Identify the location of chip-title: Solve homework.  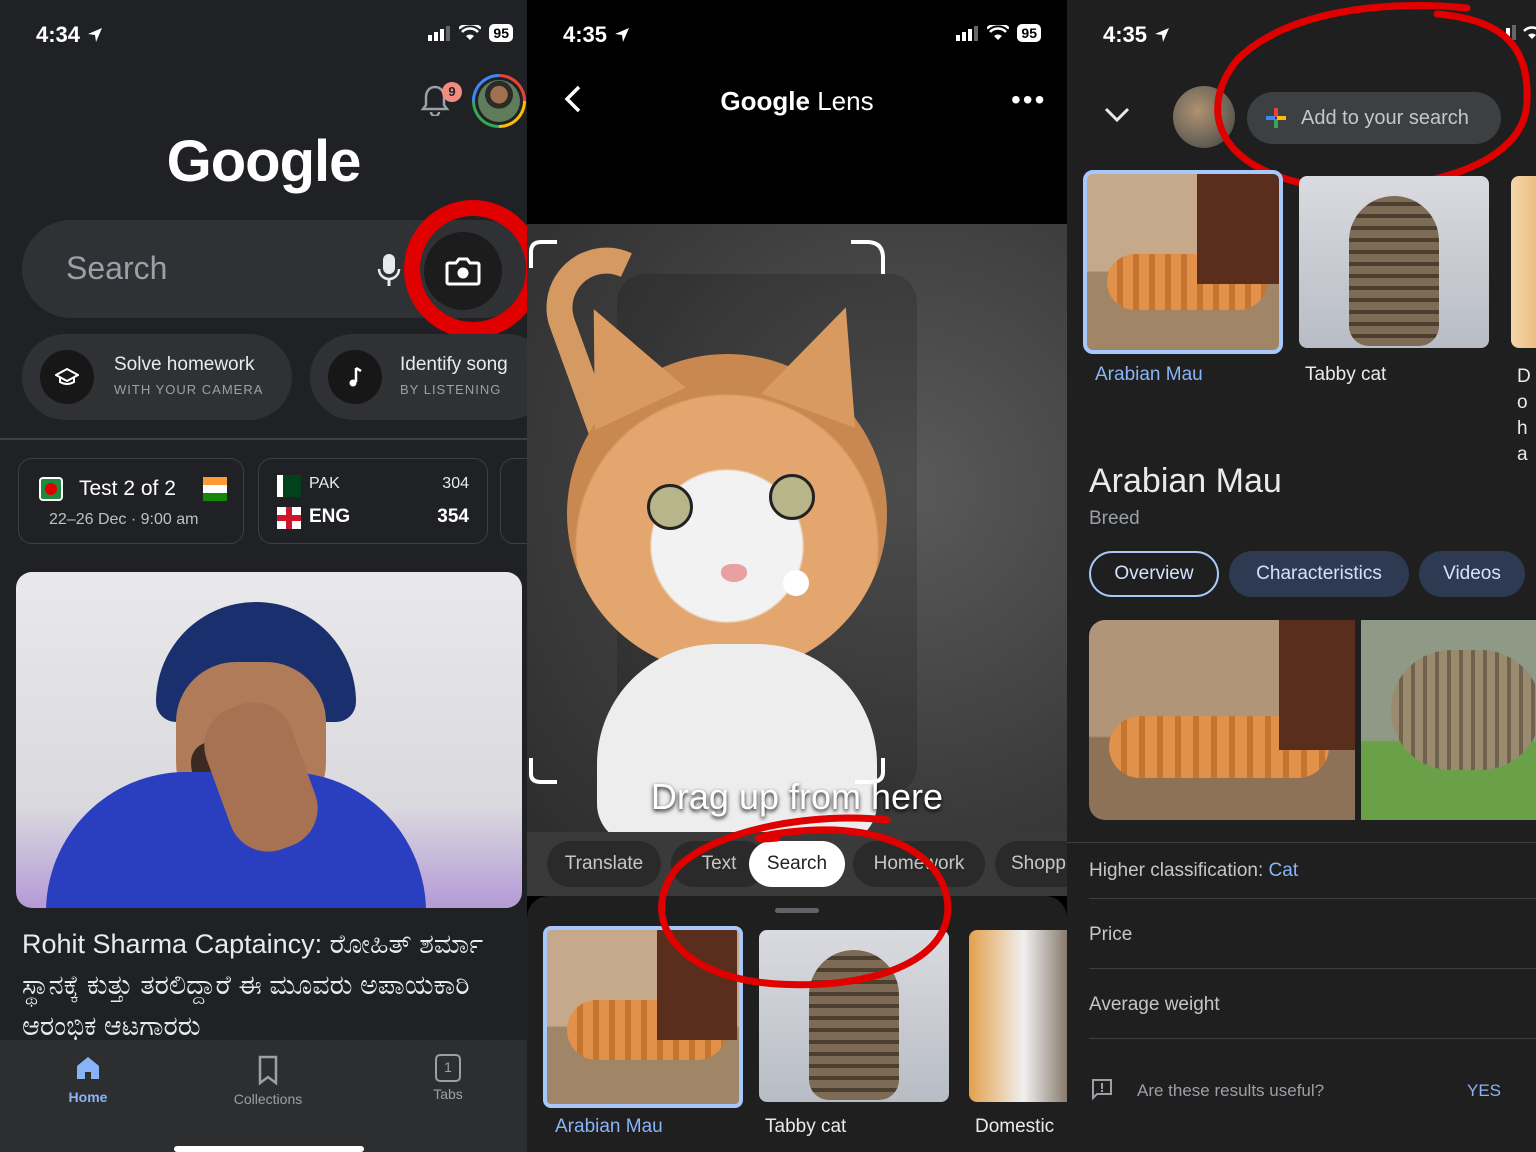
(184, 364).